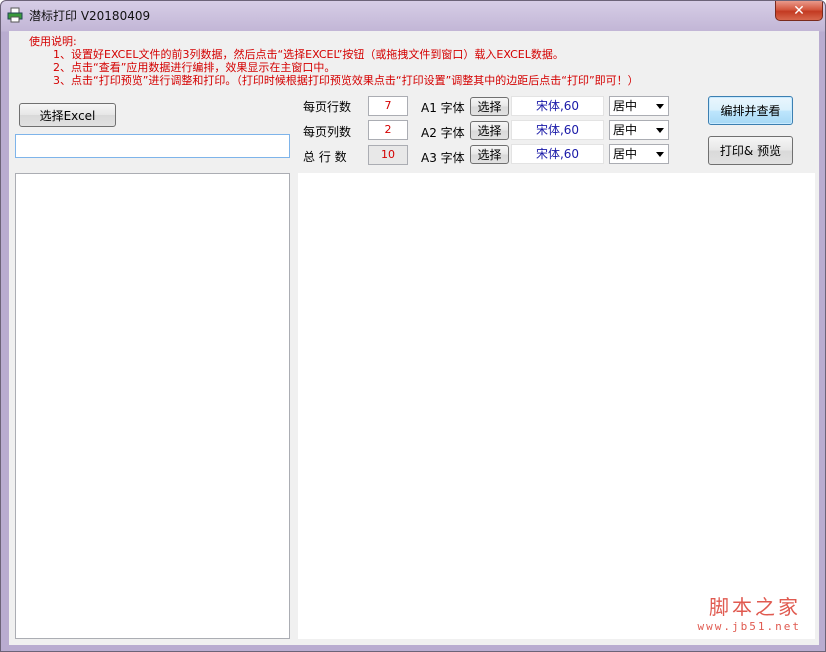  Describe the element at coordinates (443, 108) in the screenshot. I see `a1-font-label: A1 字体` at that location.